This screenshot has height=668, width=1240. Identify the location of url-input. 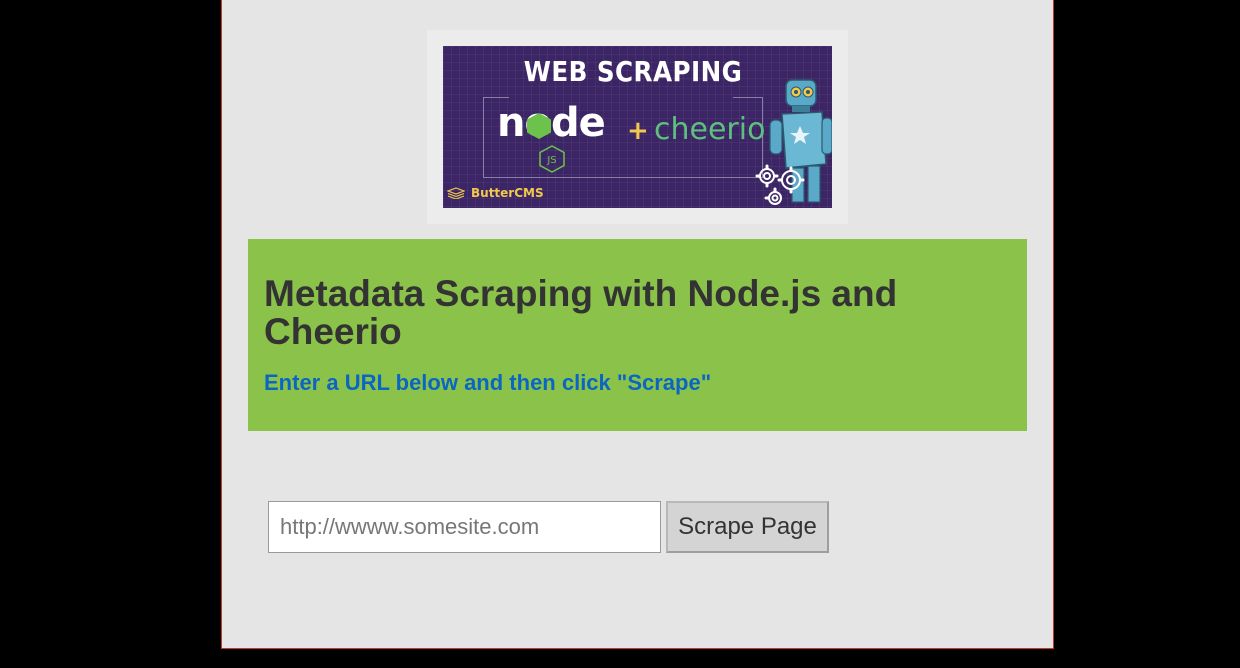
(464, 527).